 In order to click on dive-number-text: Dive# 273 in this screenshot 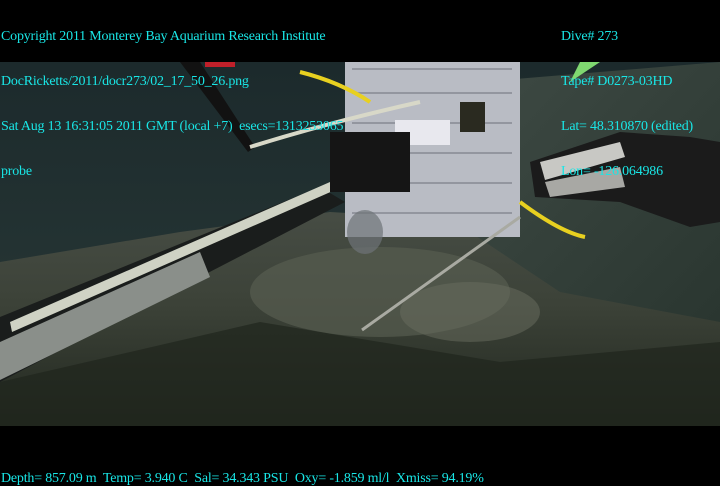, I will do `click(589, 36)`.